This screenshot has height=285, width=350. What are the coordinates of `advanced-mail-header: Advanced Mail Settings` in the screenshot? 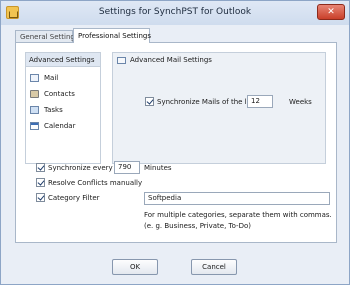 It's located at (219, 60).